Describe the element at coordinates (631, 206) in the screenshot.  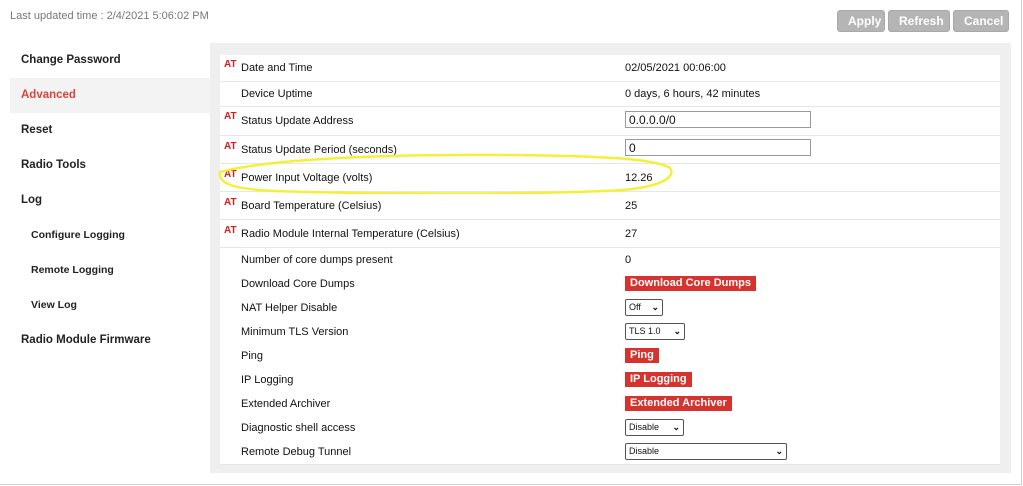
I see `row-value: 25` at that location.